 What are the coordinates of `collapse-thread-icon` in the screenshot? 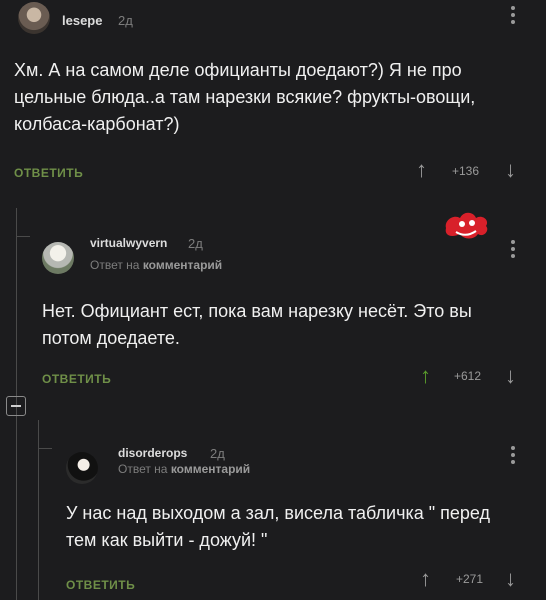 It's located at (16, 406).